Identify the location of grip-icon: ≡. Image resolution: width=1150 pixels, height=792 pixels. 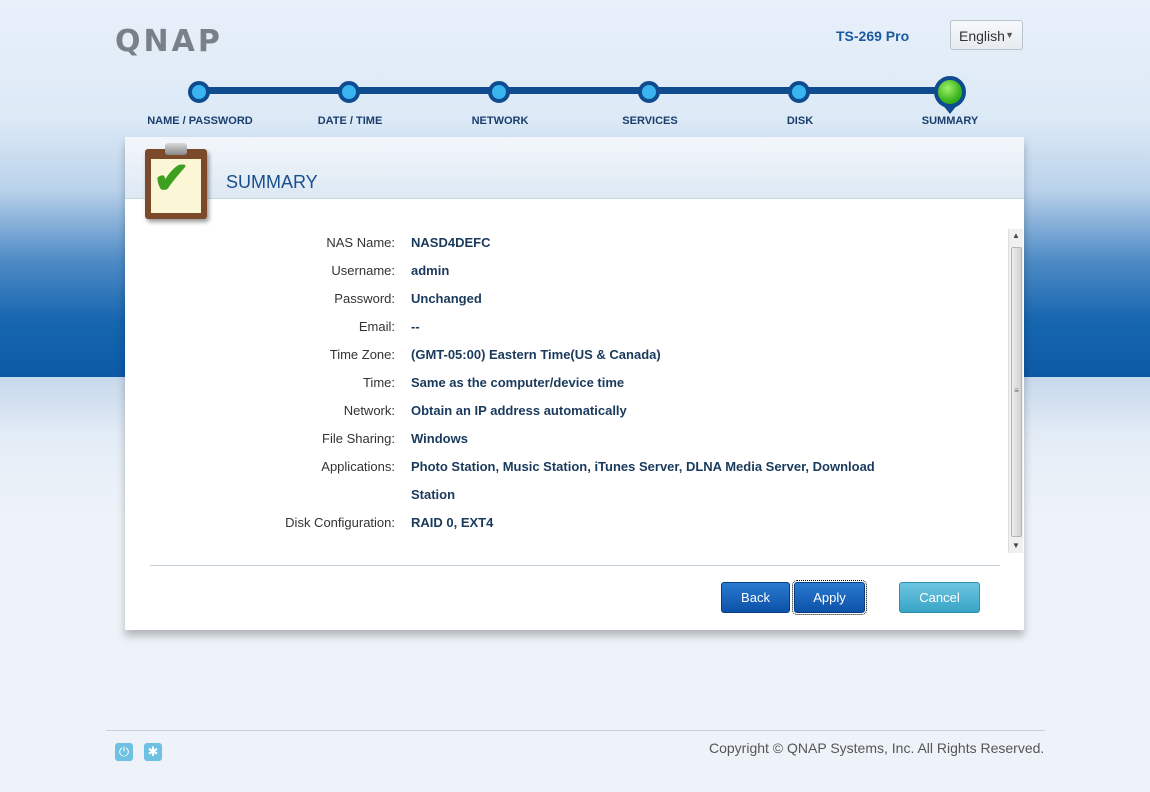
(1016, 390).